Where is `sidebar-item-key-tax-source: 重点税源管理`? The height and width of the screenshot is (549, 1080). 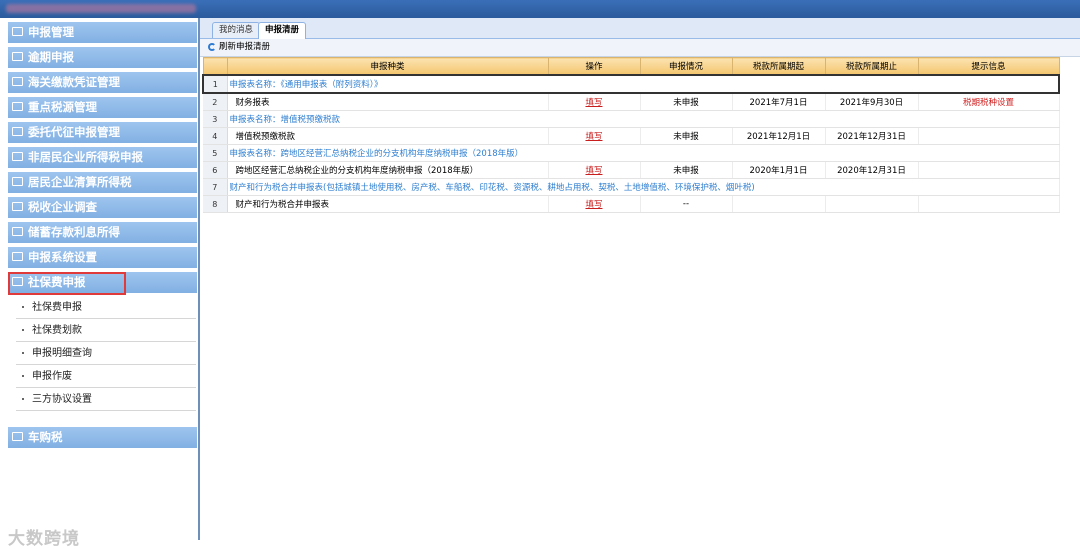 sidebar-item-key-tax-source: 重点税源管理 is located at coordinates (102, 108).